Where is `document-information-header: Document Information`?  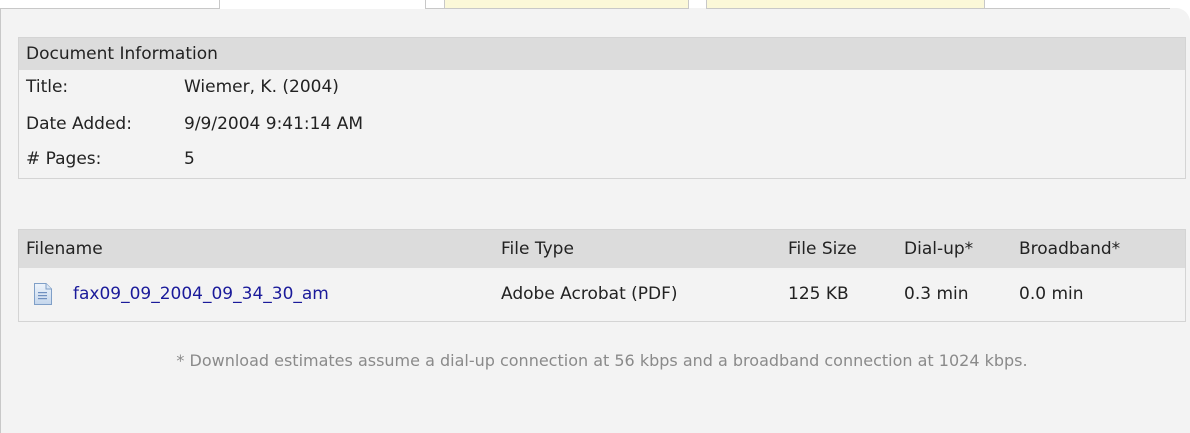
document-information-header: Document Information is located at coordinates (602, 54).